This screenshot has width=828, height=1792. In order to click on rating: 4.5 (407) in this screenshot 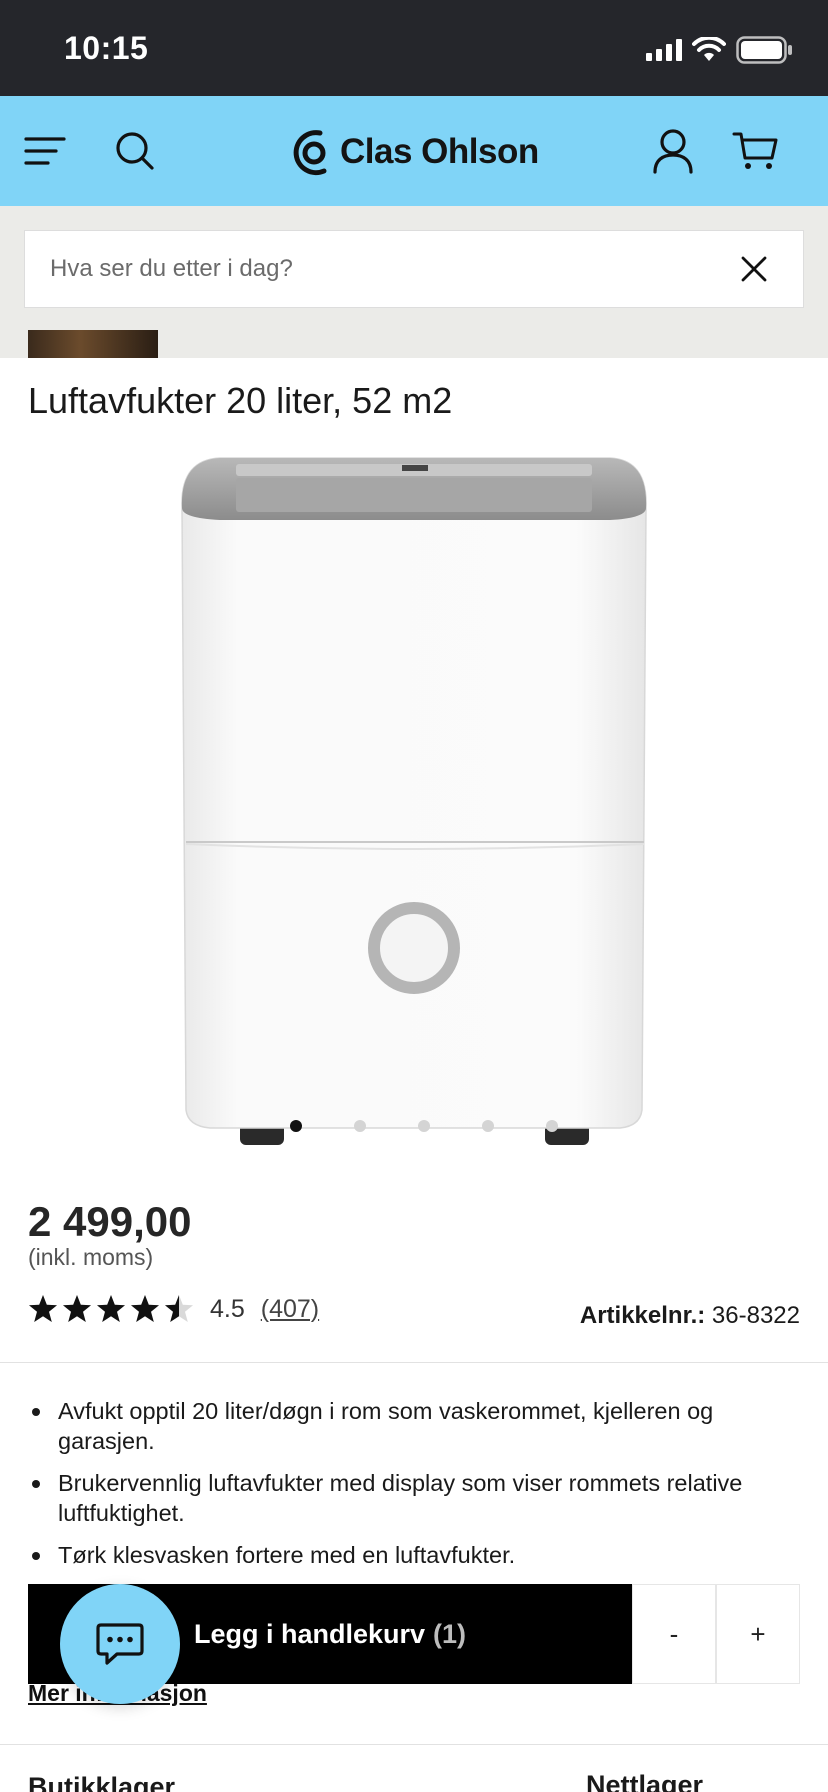, I will do `click(173, 1309)`.